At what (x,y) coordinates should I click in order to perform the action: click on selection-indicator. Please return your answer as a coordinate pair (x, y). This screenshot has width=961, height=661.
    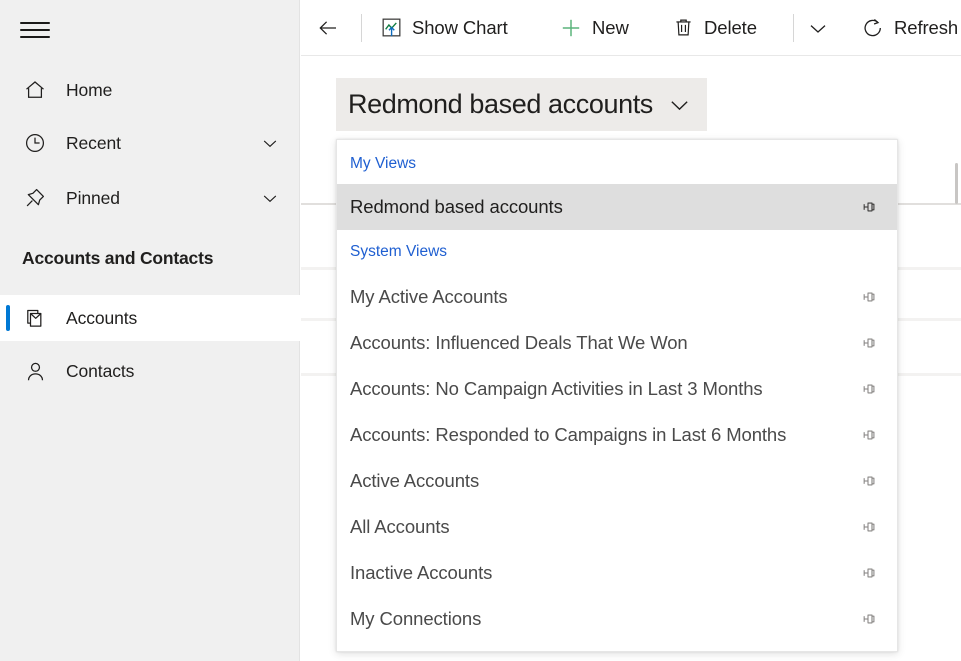
    Looking at the image, I should click on (8, 318).